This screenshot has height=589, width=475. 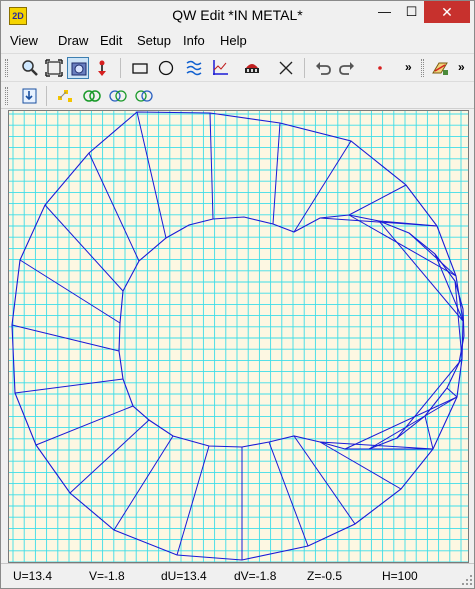 What do you see at coordinates (194, 68) in the screenshot?
I see `mesh-fill-icon` at bounding box center [194, 68].